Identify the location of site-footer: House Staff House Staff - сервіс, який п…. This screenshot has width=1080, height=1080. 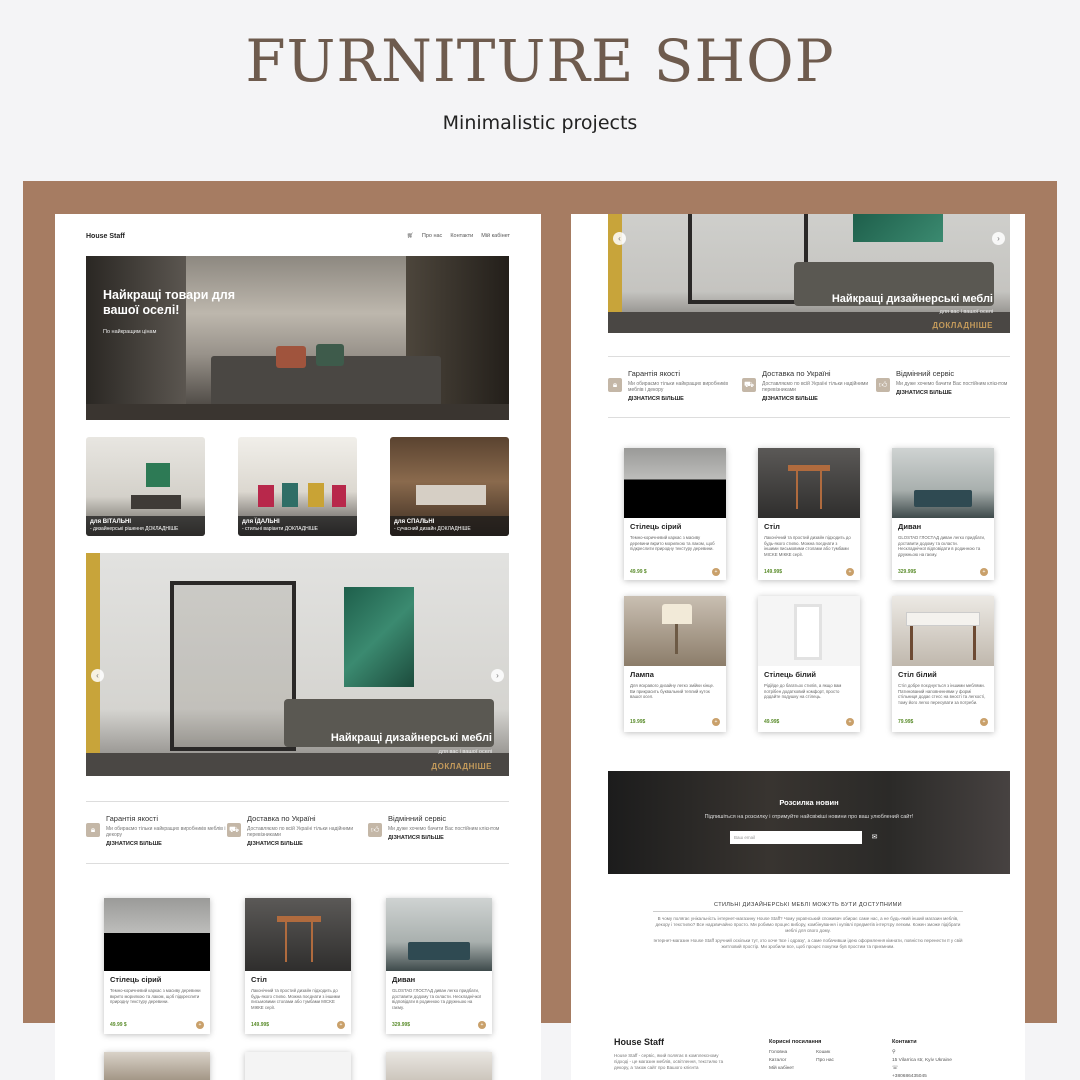
(814, 1058).